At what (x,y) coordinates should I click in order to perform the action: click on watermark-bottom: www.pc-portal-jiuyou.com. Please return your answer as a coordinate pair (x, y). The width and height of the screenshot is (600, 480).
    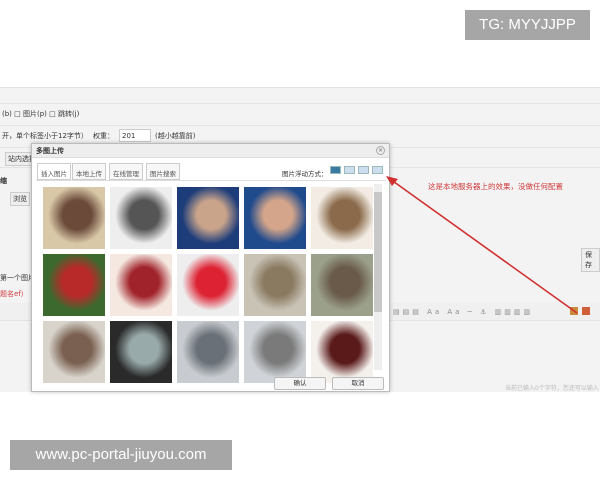
    Looking at the image, I should click on (121, 455).